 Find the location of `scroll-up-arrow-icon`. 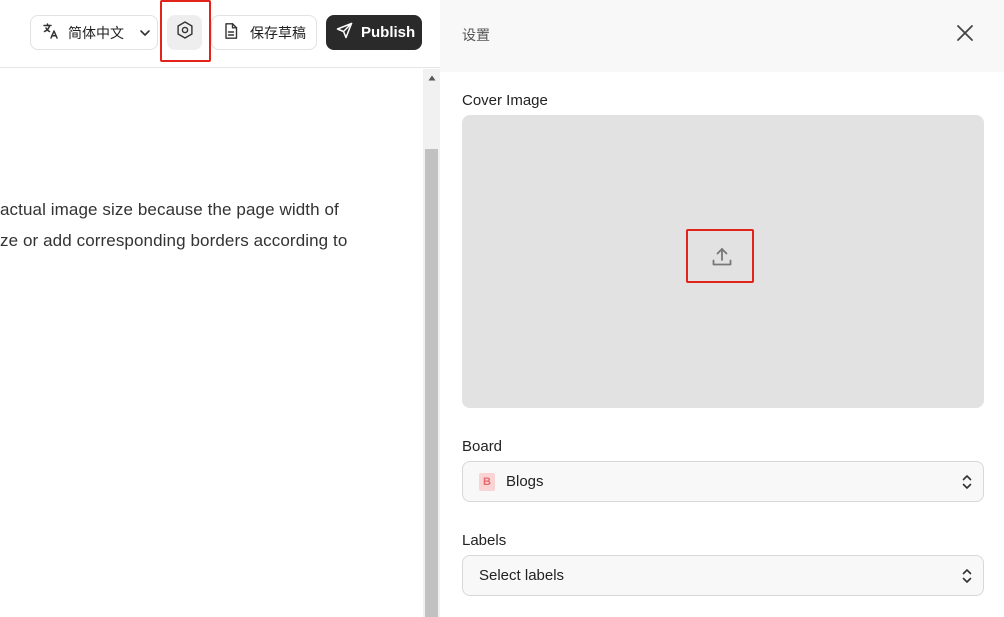

scroll-up-arrow-icon is located at coordinates (431, 77).